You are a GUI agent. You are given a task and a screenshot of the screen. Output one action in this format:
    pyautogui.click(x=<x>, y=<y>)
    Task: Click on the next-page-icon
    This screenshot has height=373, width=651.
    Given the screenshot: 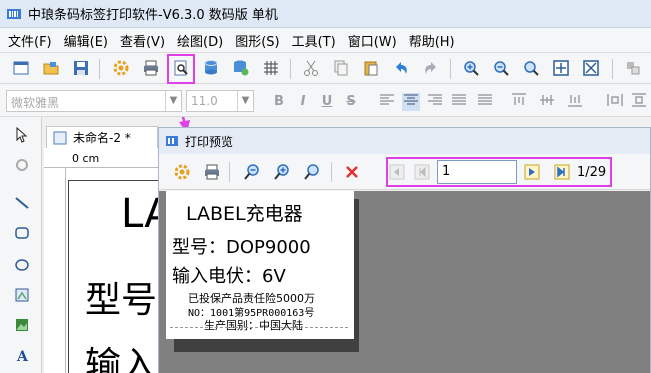 What is the action you would take?
    pyautogui.click(x=532, y=172)
    